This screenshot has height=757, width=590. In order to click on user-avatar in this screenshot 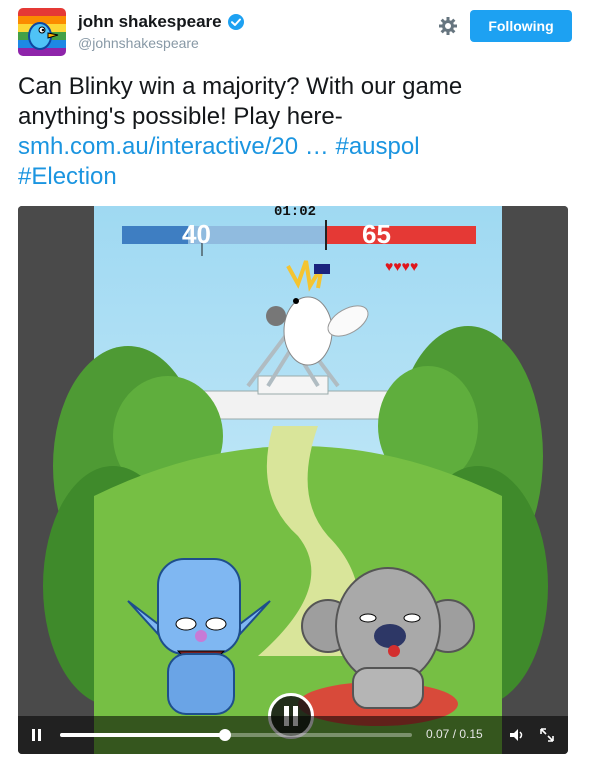, I will do `click(42, 32)`.